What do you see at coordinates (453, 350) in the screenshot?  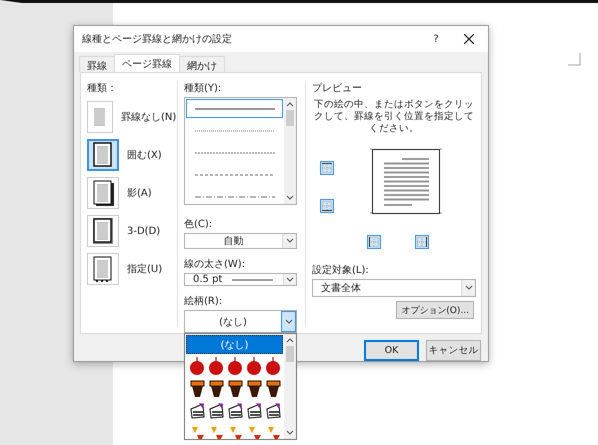 I see `cancel-button: キャンセル` at bounding box center [453, 350].